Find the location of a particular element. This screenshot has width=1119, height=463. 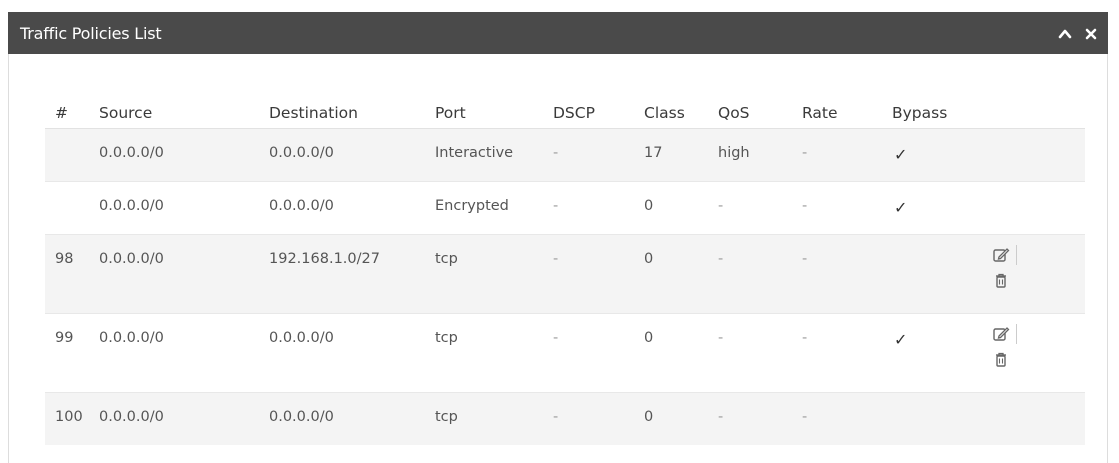

cell-qos: high is located at coordinates (750, 155).